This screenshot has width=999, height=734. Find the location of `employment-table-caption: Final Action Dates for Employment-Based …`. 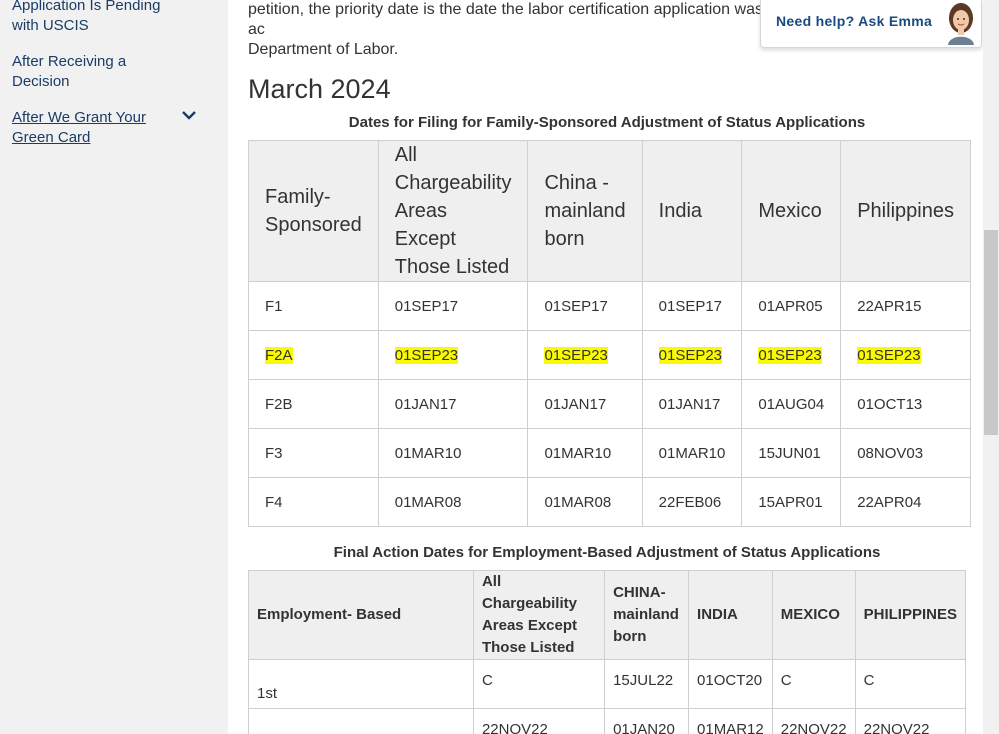

employment-table-caption: Final Action Dates for Employment-Based … is located at coordinates (607, 552).